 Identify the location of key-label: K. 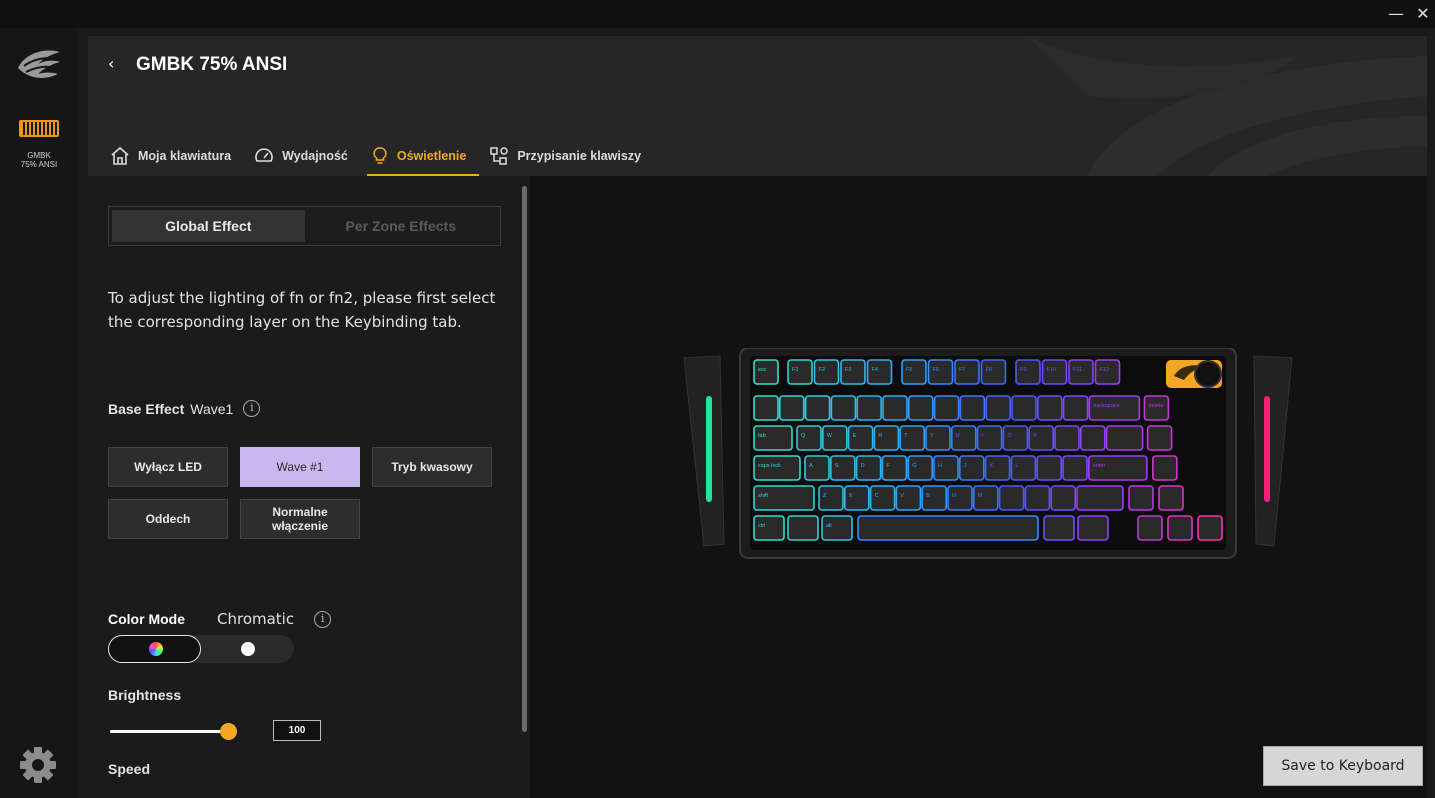
(992, 466).